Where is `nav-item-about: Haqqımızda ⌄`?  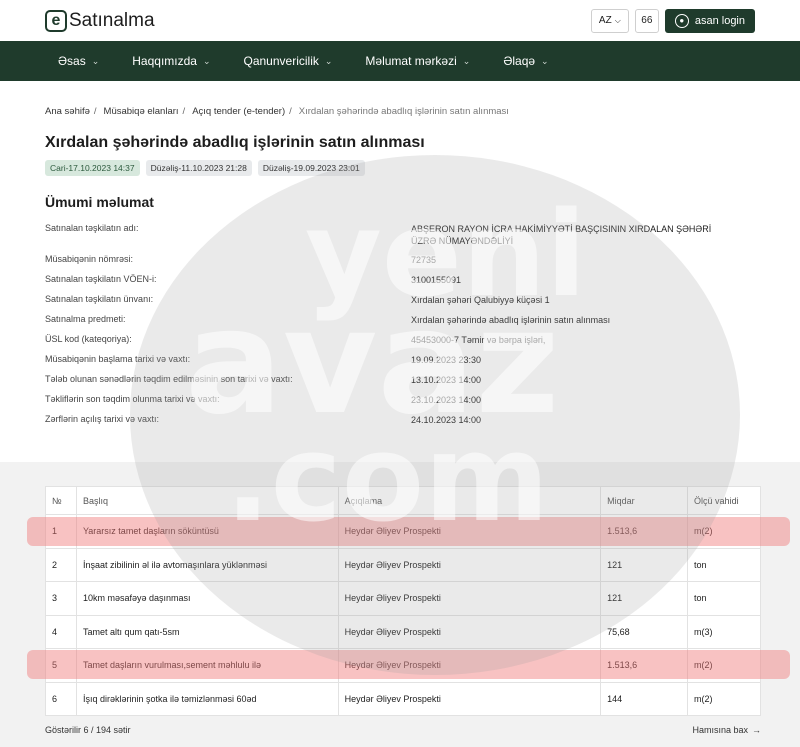 nav-item-about: Haqqımızda ⌄ is located at coordinates (171, 61).